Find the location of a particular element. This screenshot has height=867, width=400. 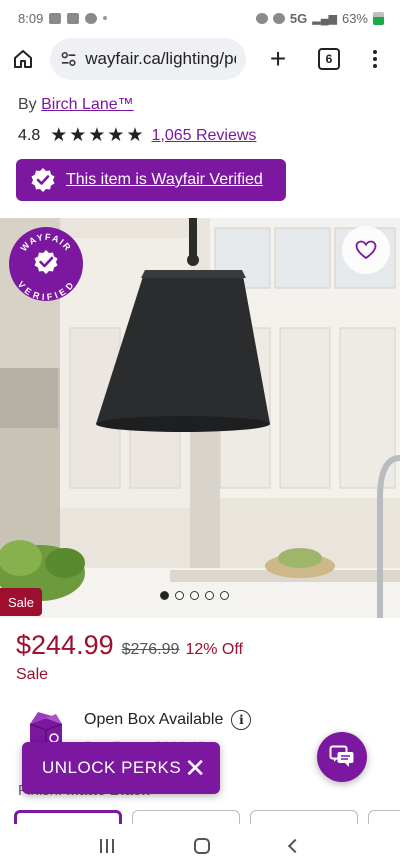

finish-options is located at coordinates (207, 817).